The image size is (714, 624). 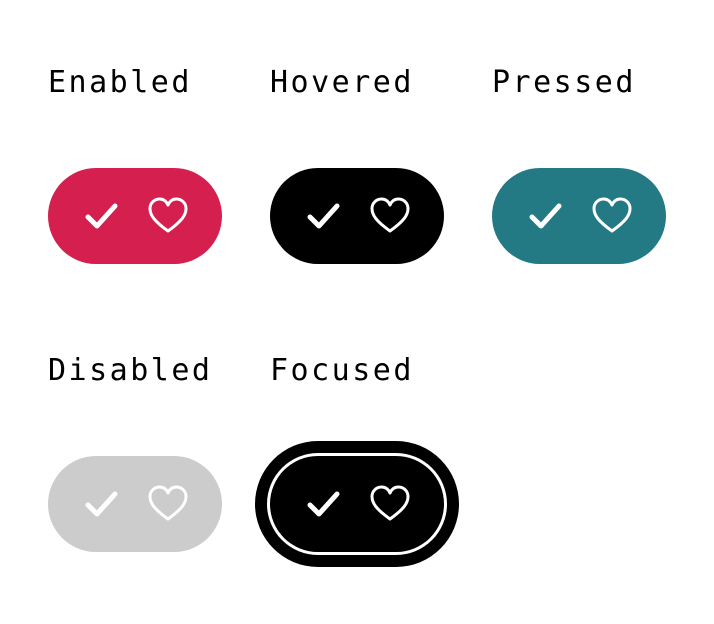 What do you see at coordinates (120, 82) in the screenshot?
I see `label-enabled: Enabled` at bounding box center [120, 82].